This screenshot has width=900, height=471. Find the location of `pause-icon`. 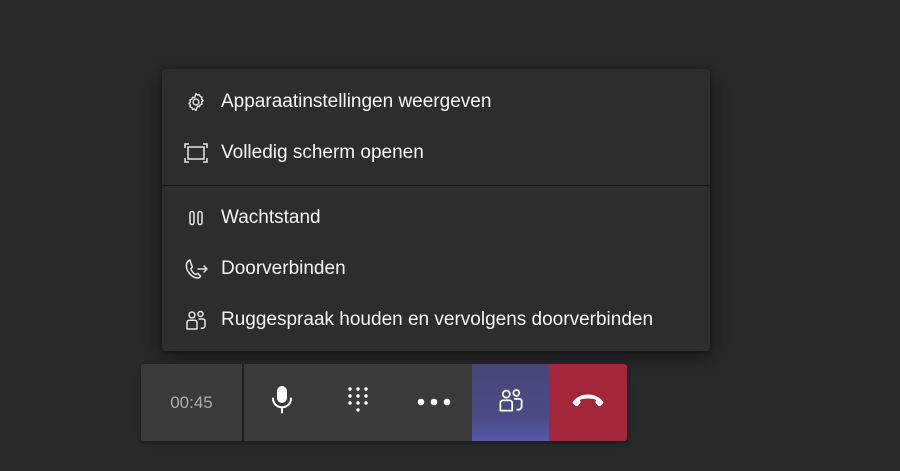

pause-icon is located at coordinates (196, 218).